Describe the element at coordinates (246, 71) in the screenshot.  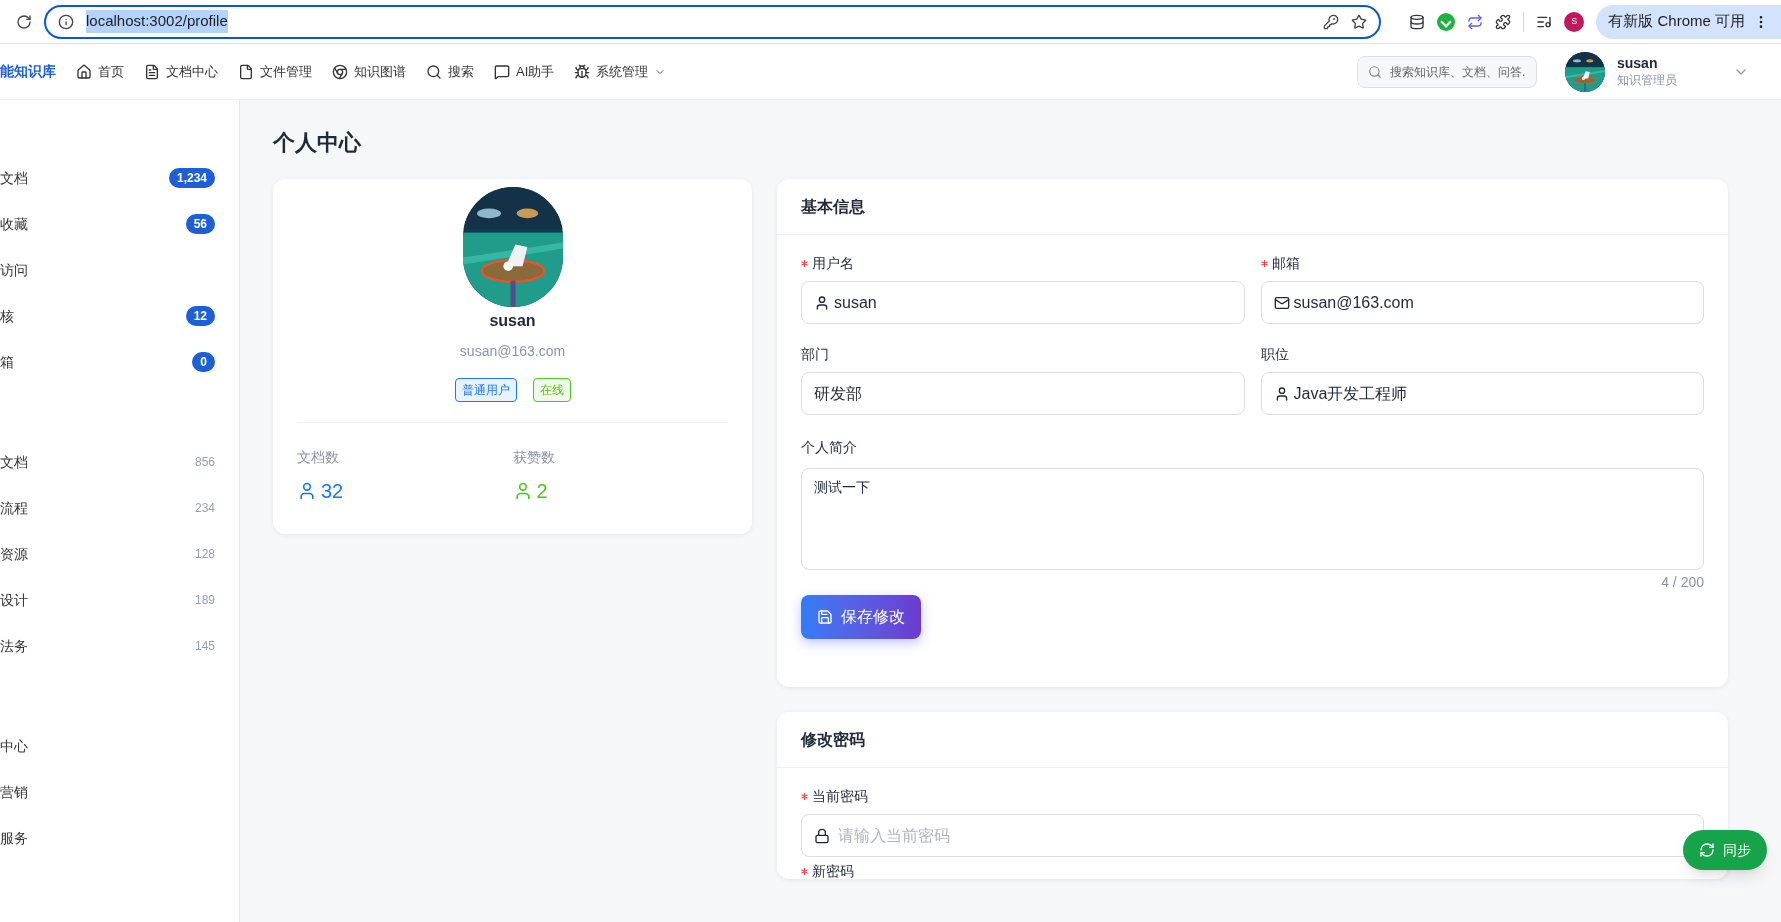
I see `file-icon` at that location.